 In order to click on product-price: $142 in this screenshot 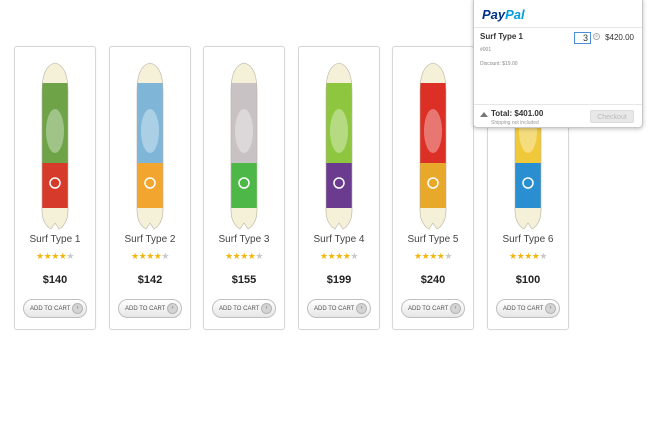, I will do `click(150, 280)`.